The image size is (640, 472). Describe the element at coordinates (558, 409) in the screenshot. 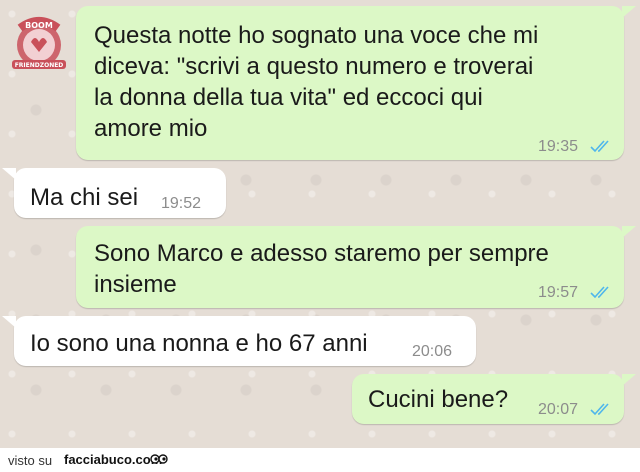

I see `message-time: 20:07` at that location.